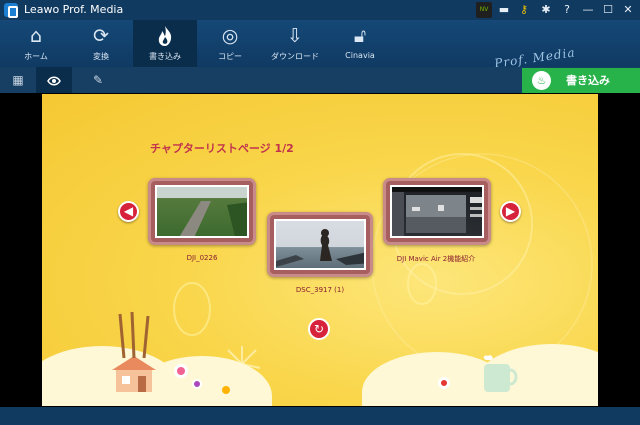  I want to click on preview-tab, so click(54, 80).